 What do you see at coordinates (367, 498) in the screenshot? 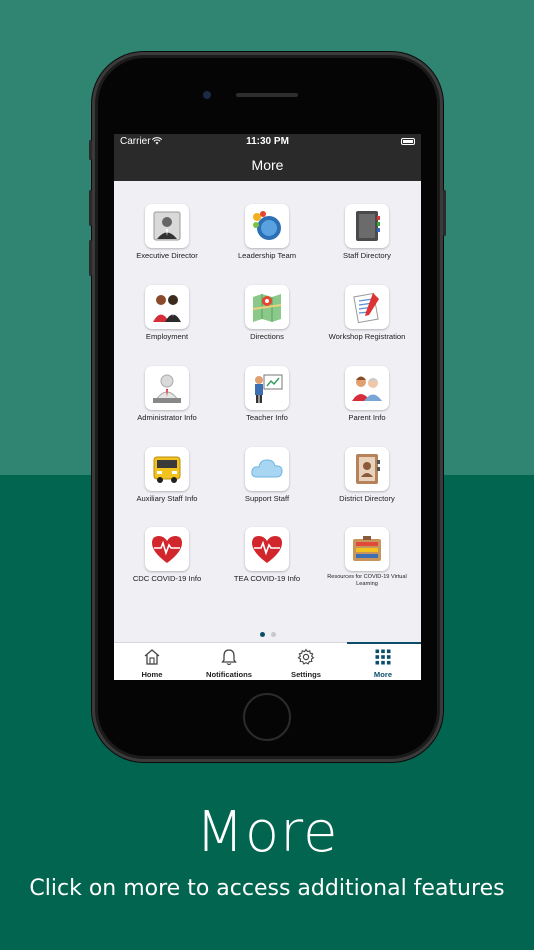
I see `grid-item-label: District Directory` at bounding box center [367, 498].